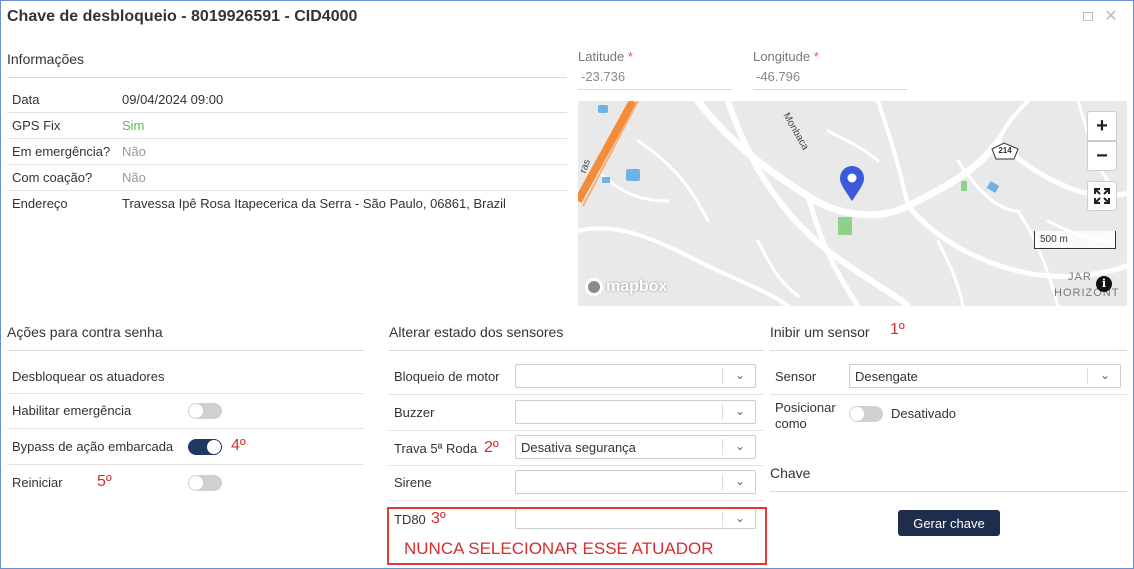 Image resolution: width=1134 pixels, height=569 pixels. I want to click on longitude-field: -46.796, so click(778, 76).